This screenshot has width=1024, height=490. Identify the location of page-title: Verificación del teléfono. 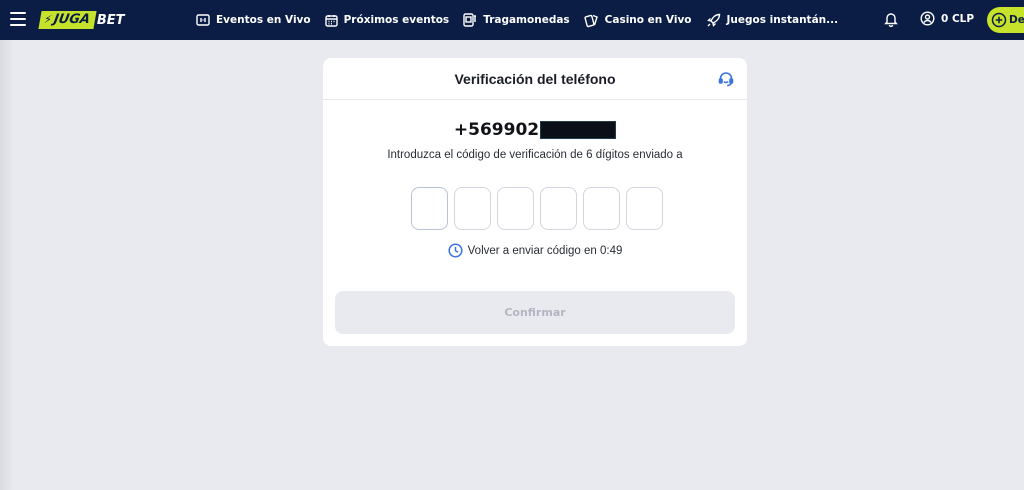
(535, 78).